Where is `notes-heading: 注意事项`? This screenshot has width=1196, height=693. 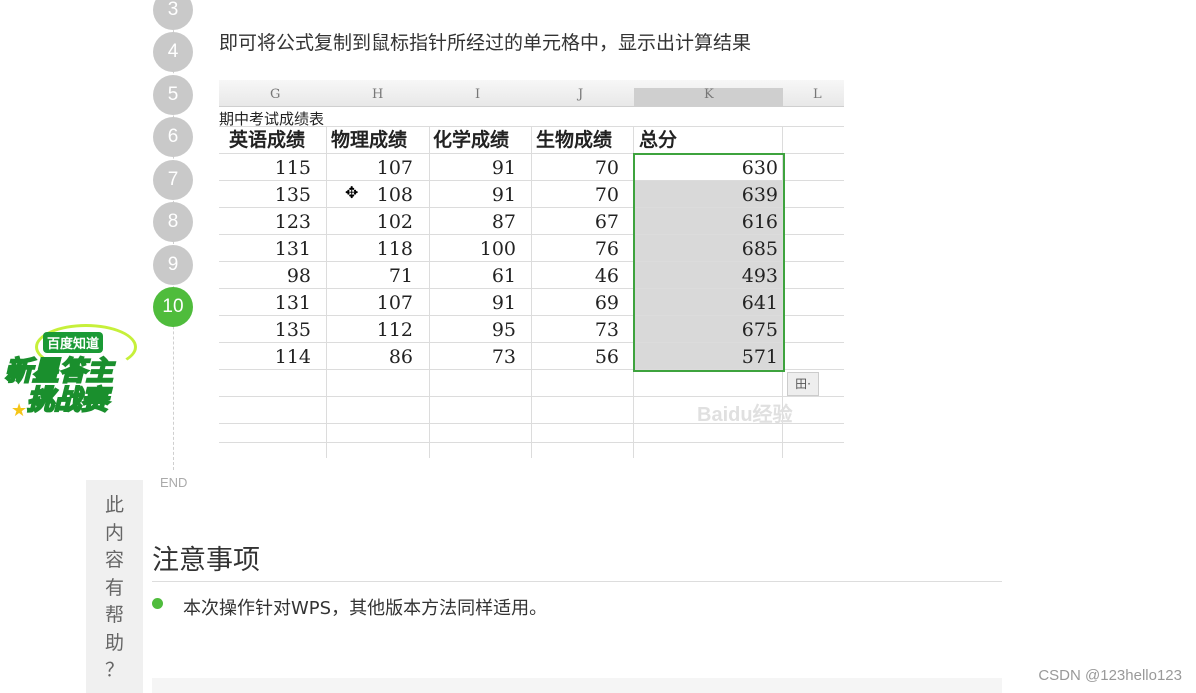
notes-heading: 注意事项 is located at coordinates (206, 560).